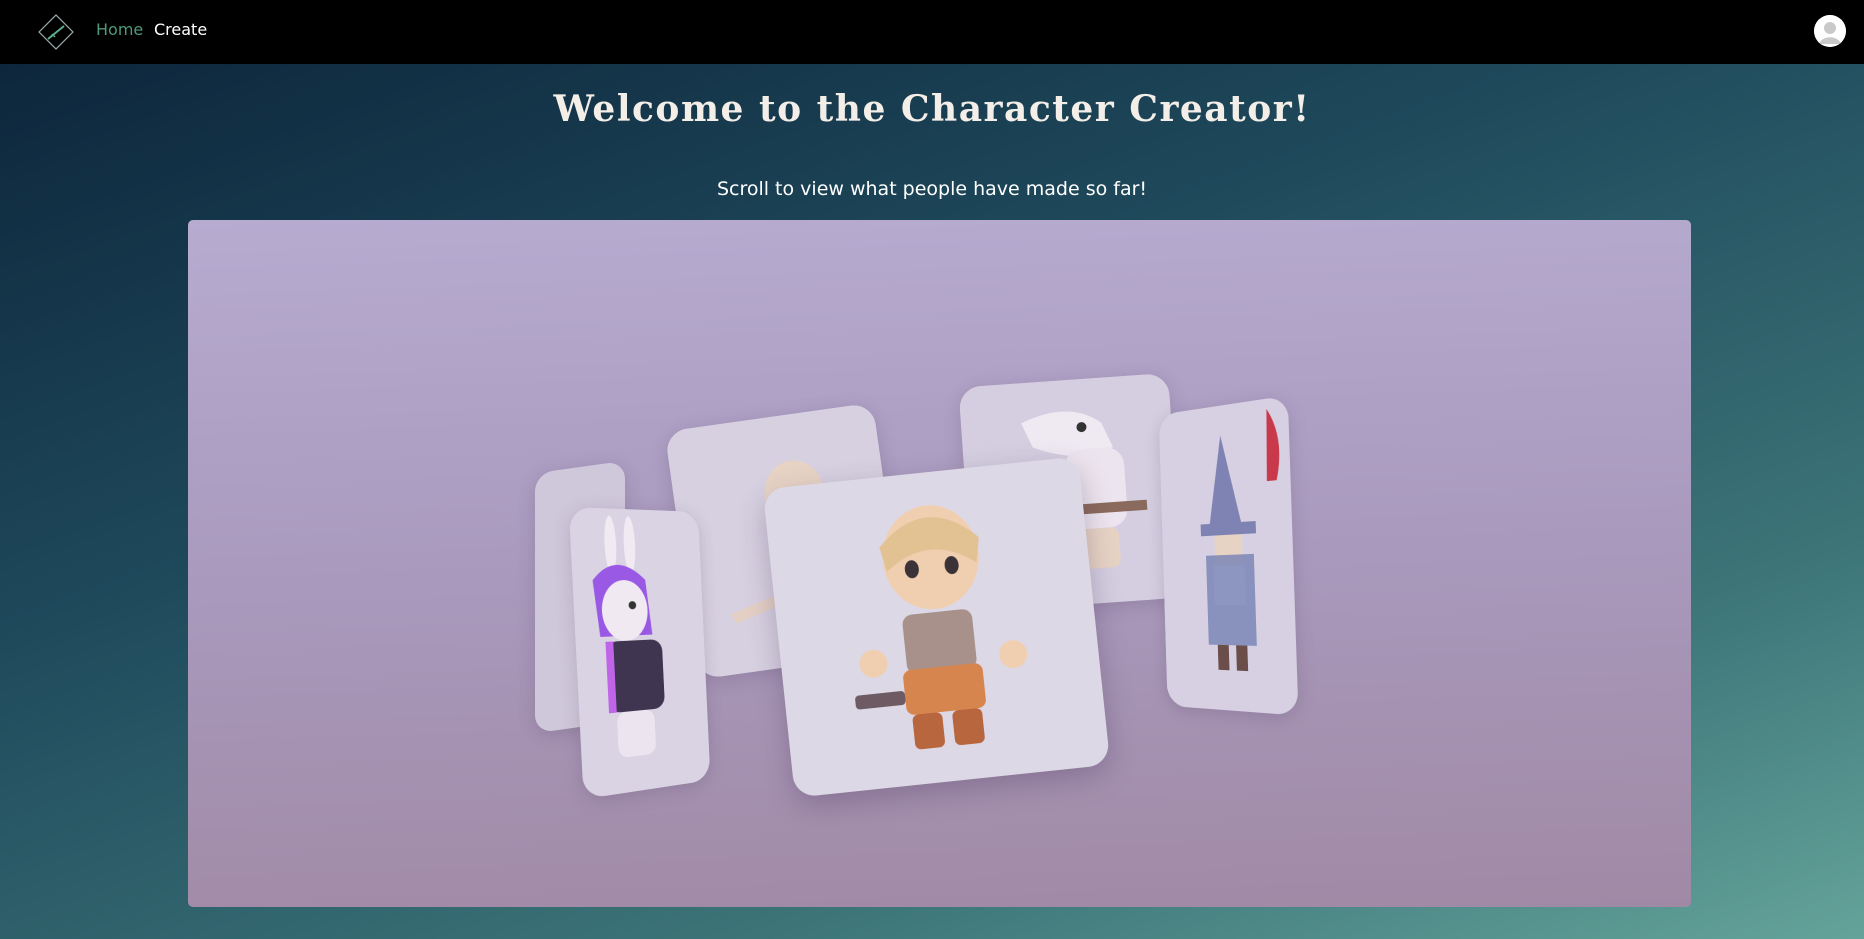  What do you see at coordinates (56, 32) in the screenshot?
I see `sword-logo-icon` at bounding box center [56, 32].